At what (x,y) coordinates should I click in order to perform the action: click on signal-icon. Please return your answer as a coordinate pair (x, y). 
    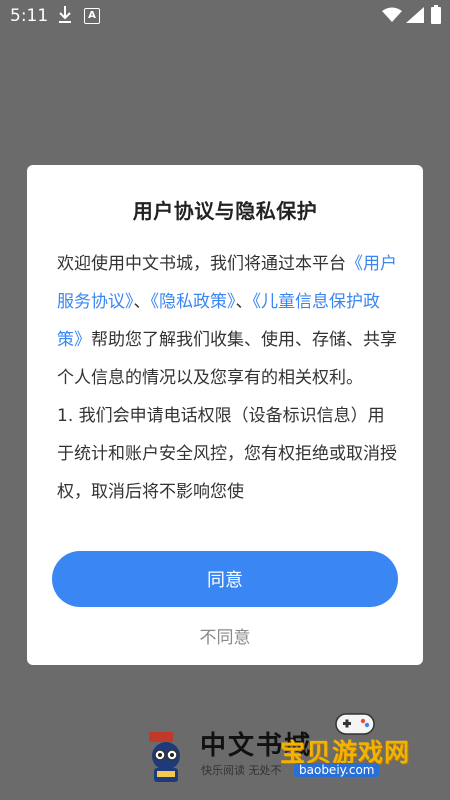
    Looking at the image, I should click on (415, 15).